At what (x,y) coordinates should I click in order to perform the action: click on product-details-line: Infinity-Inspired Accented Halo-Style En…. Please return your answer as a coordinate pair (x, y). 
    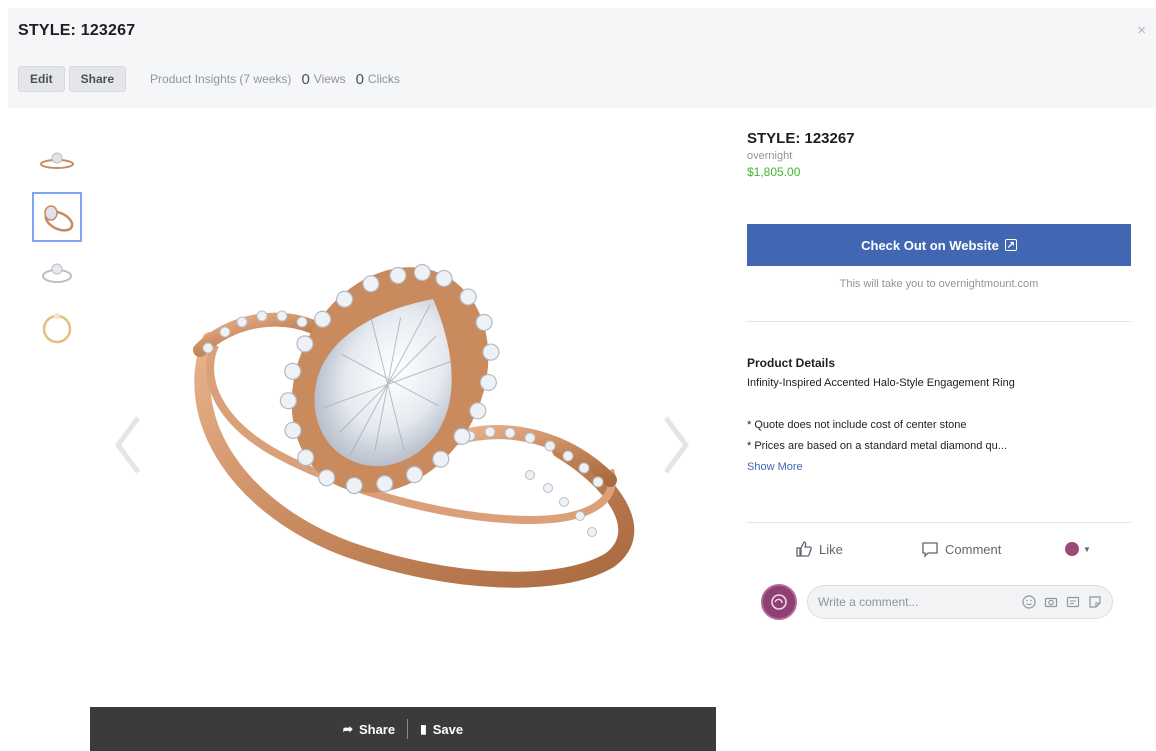
    Looking at the image, I should click on (881, 383).